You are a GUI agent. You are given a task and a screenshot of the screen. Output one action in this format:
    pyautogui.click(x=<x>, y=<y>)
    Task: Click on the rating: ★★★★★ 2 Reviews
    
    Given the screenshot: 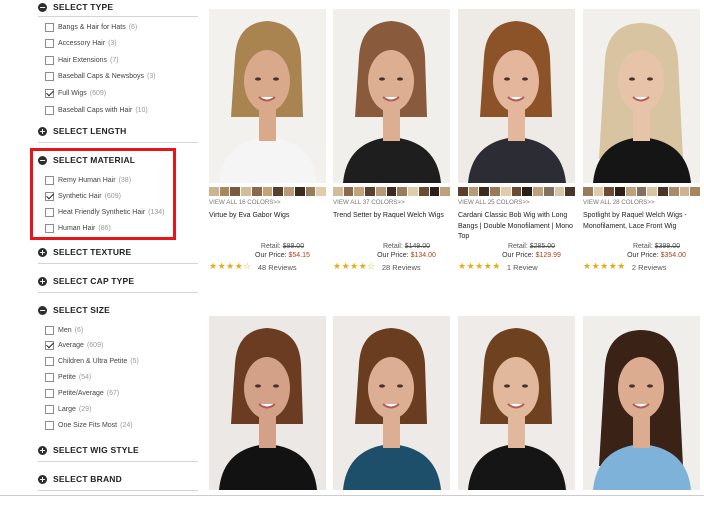 What is the action you would take?
    pyautogui.click(x=641, y=267)
    